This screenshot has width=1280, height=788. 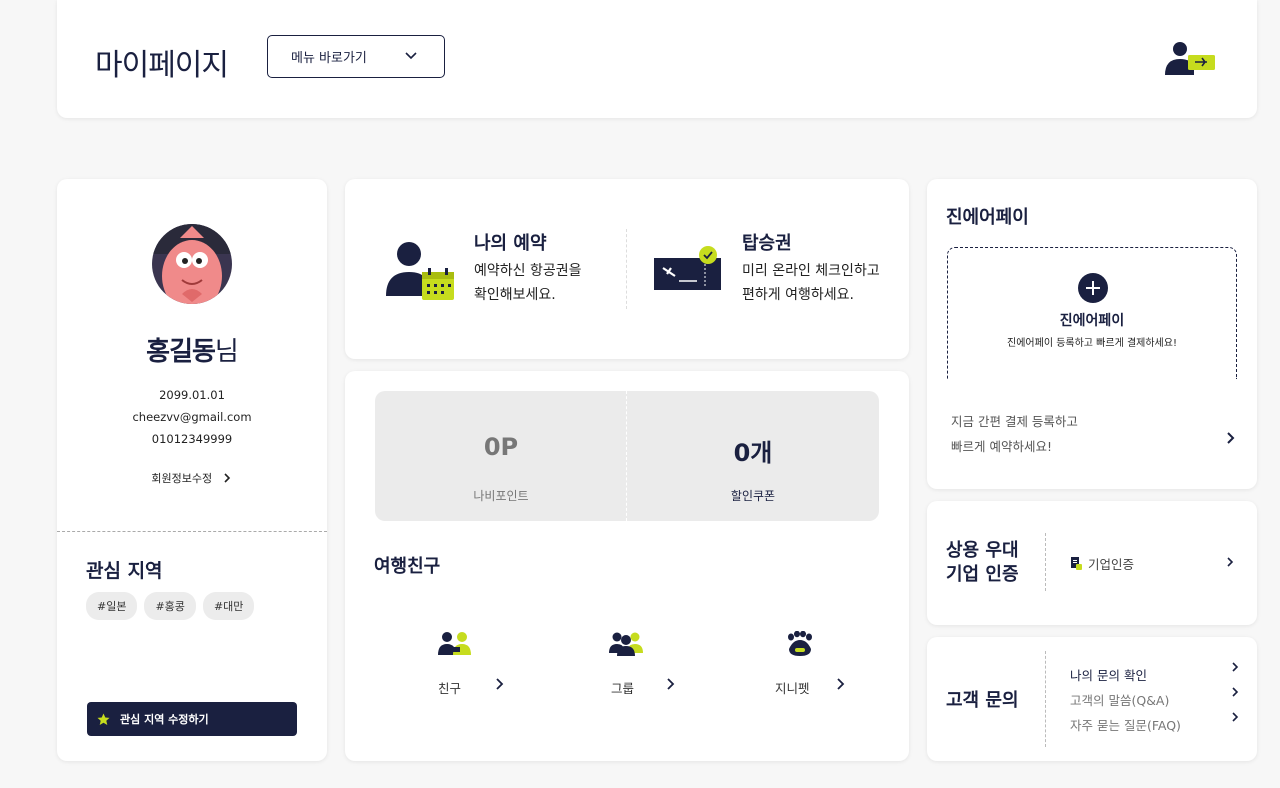 I want to click on phone: 01012349999, so click(x=192, y=439).